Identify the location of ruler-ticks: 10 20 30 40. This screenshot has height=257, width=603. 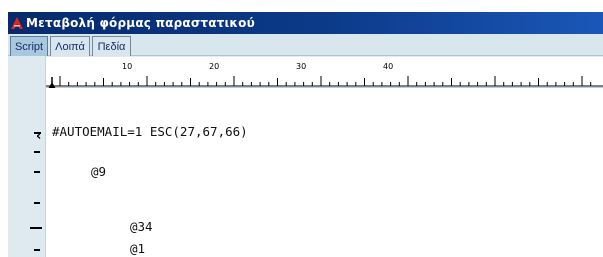
(324, 75).